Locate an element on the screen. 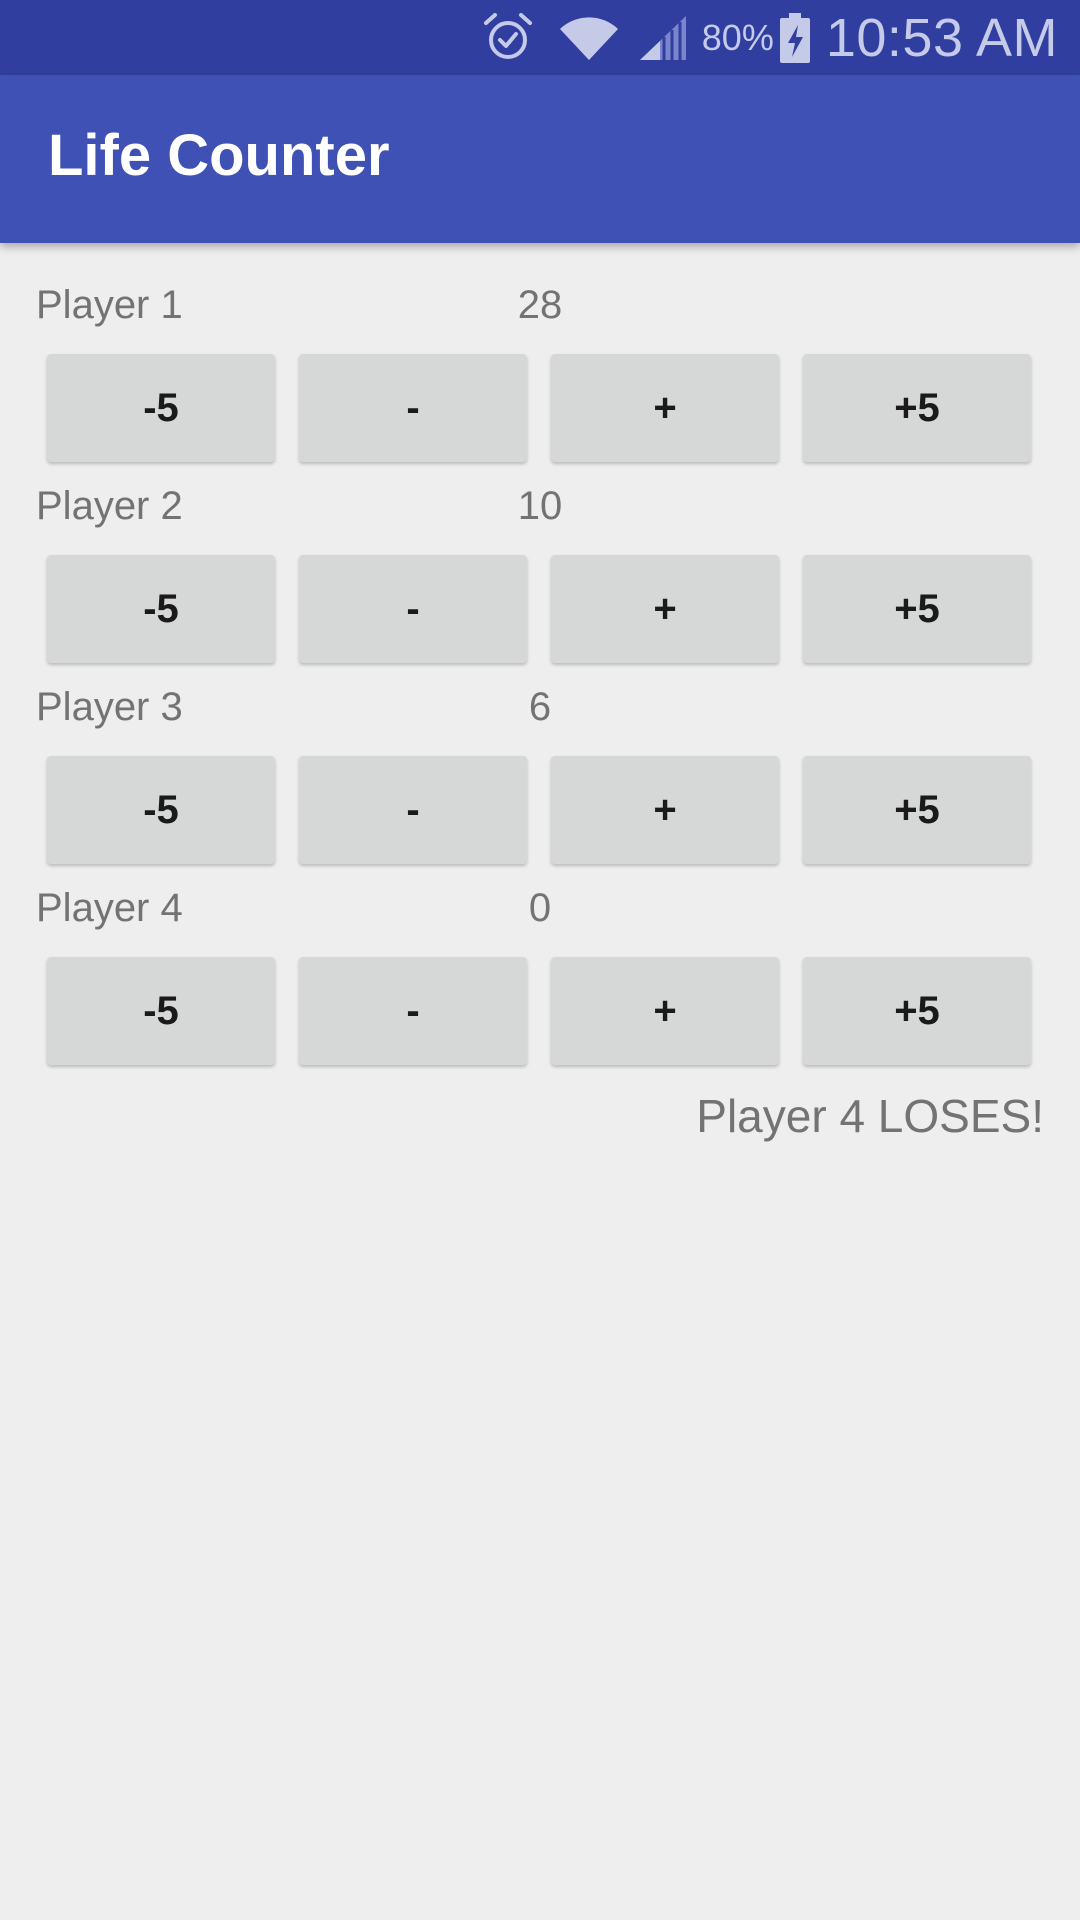 The height and width of the screenshot is (1920, 1080). minus-five-button: -5 is located at coordinates (161, 1011).